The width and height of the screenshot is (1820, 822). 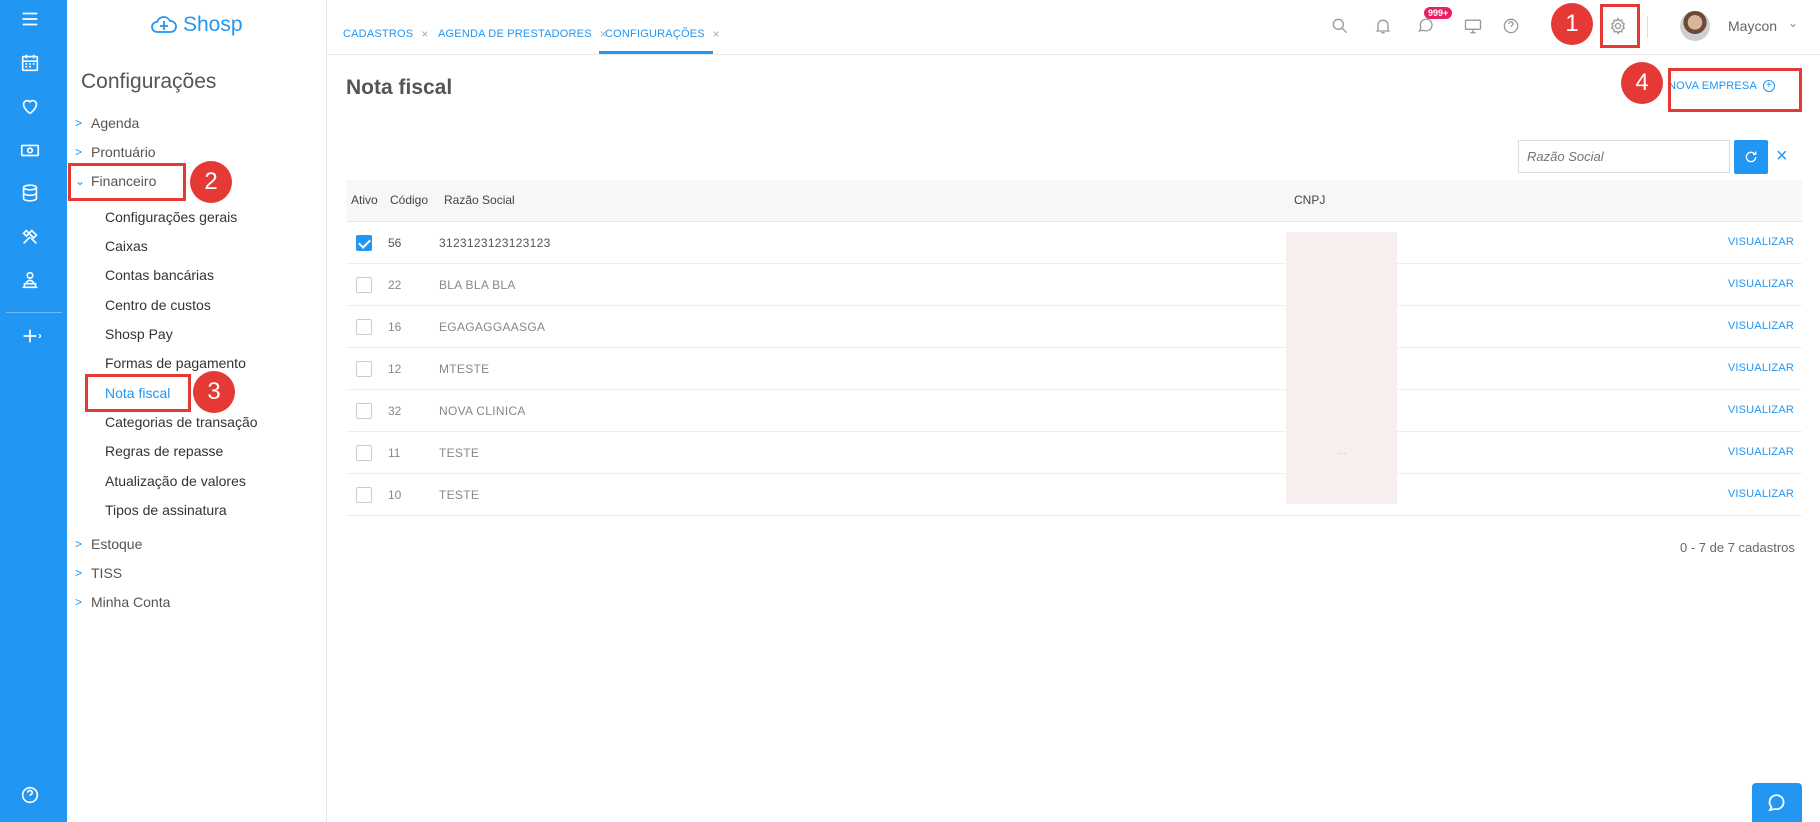 What do you see at coordinates (126, 246) in the screenshot?
I see `sidebar-item-caixas: Caixas` at bounding box center [126, 246].